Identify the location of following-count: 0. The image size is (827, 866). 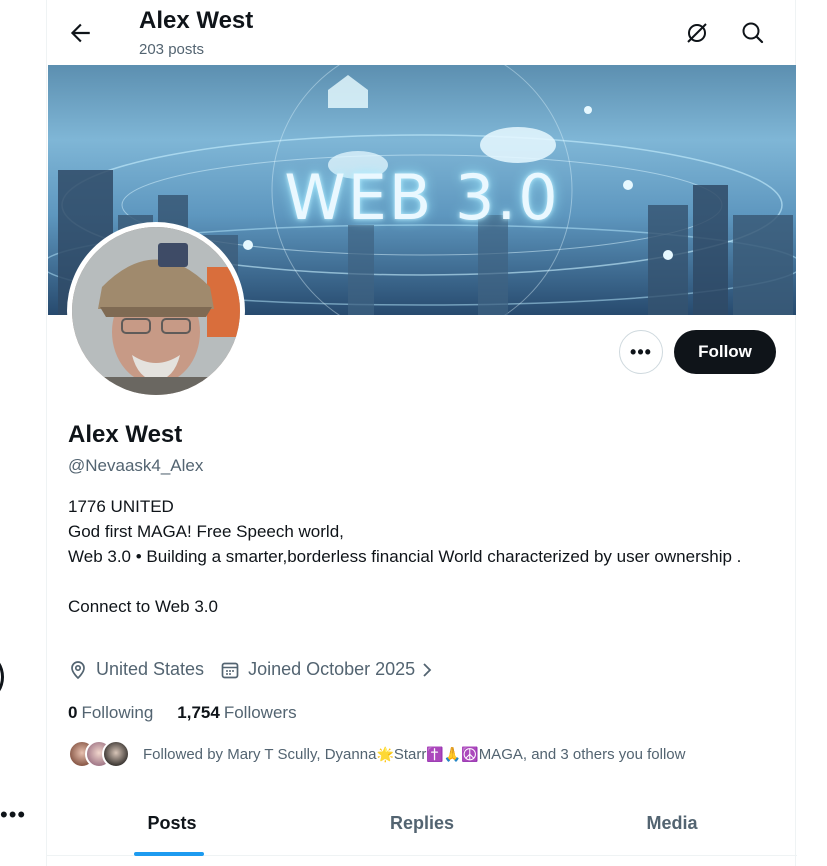
(73, 712).